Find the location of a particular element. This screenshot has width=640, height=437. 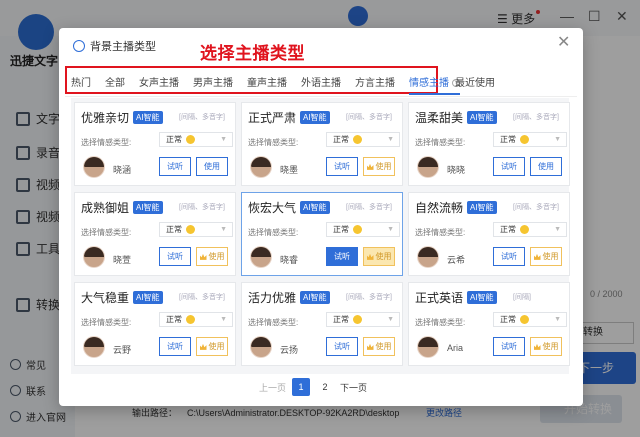

anchor-name: 成熟御姐 is located at coordinates (105, 208).